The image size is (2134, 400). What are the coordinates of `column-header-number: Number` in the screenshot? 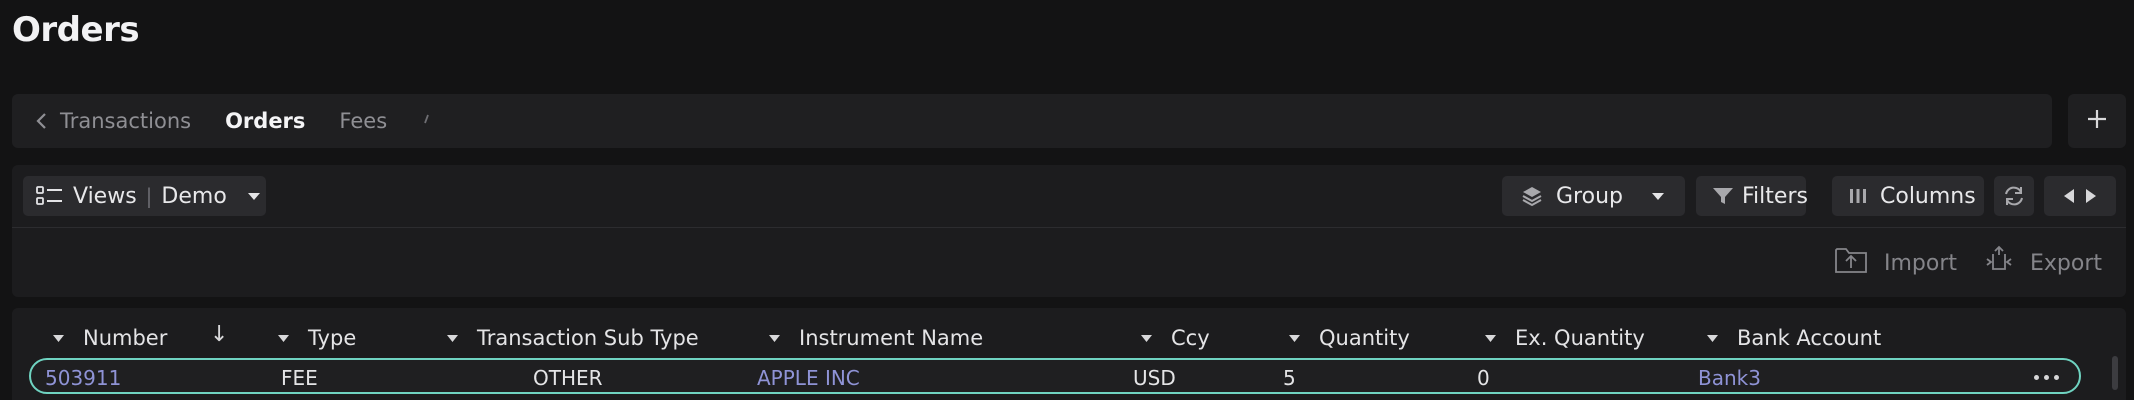 It's located at (109, 338).